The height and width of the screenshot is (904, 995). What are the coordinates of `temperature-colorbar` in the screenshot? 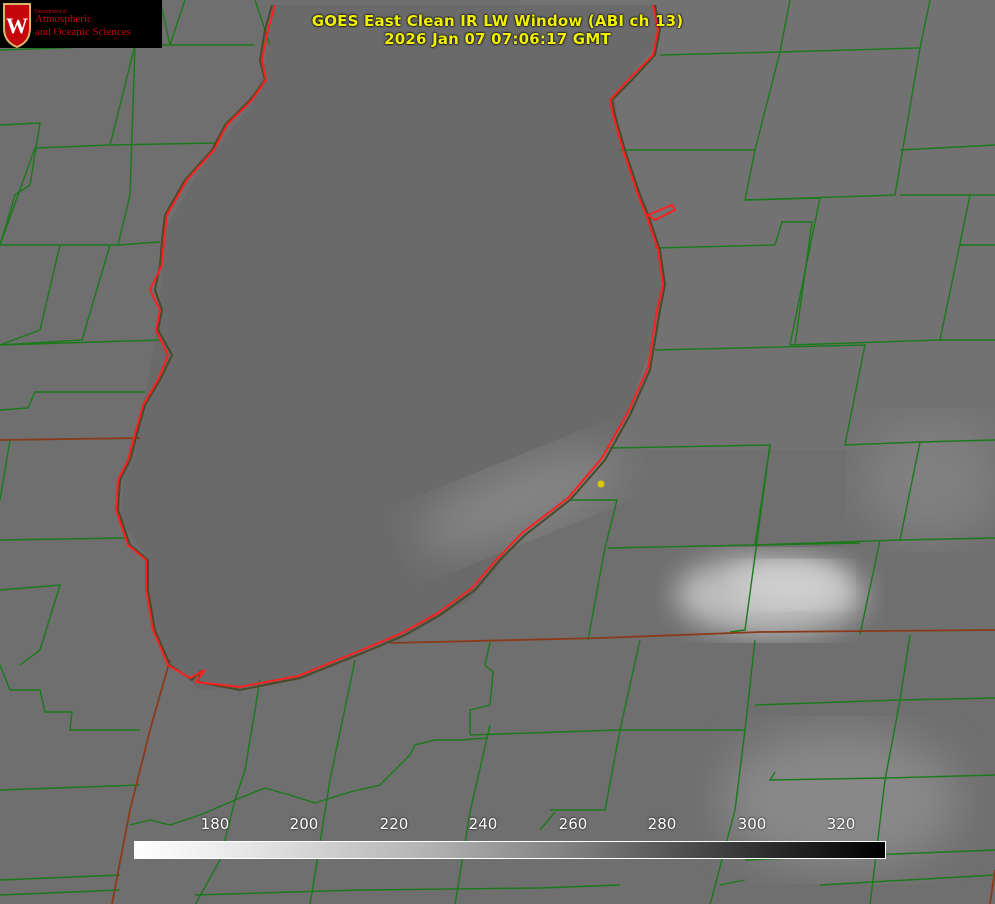 It's located at (510, 850).